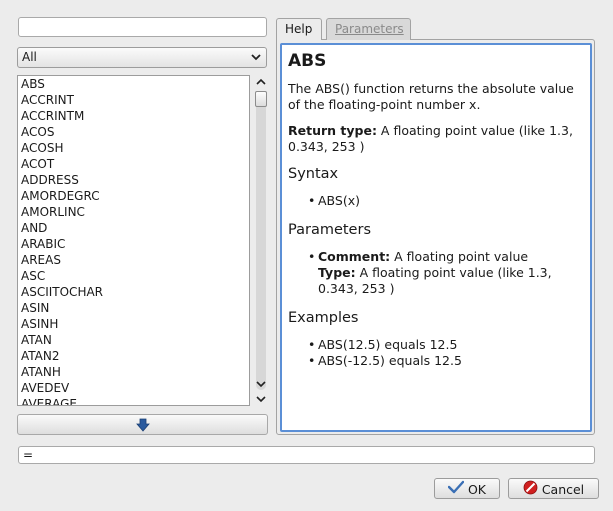 The height and width of the screenshot is (511, 613). What do you see at coordinates (133, 356) in the screenshot?
I see `function-list-item: ATAN2` at bounding box center [133, 356].